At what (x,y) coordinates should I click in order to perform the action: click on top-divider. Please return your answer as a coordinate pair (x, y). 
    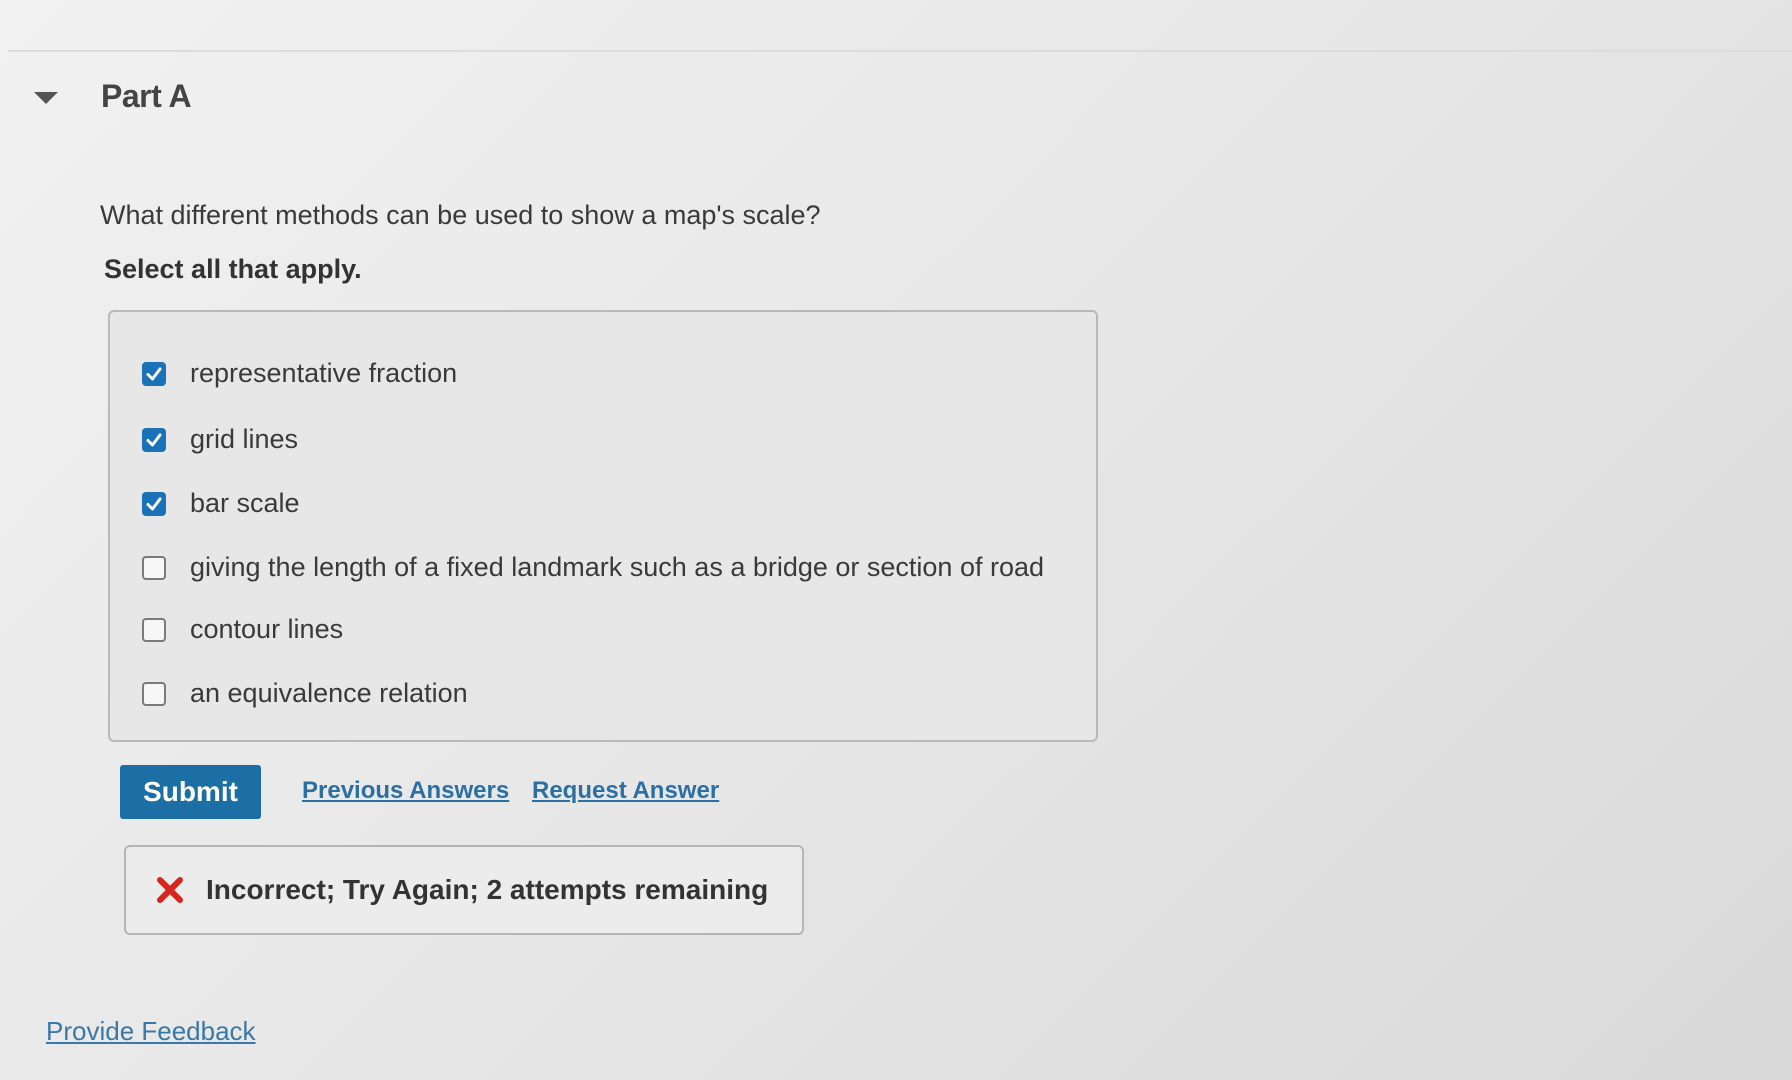
    Looking at the image, I should click on (900, 51).